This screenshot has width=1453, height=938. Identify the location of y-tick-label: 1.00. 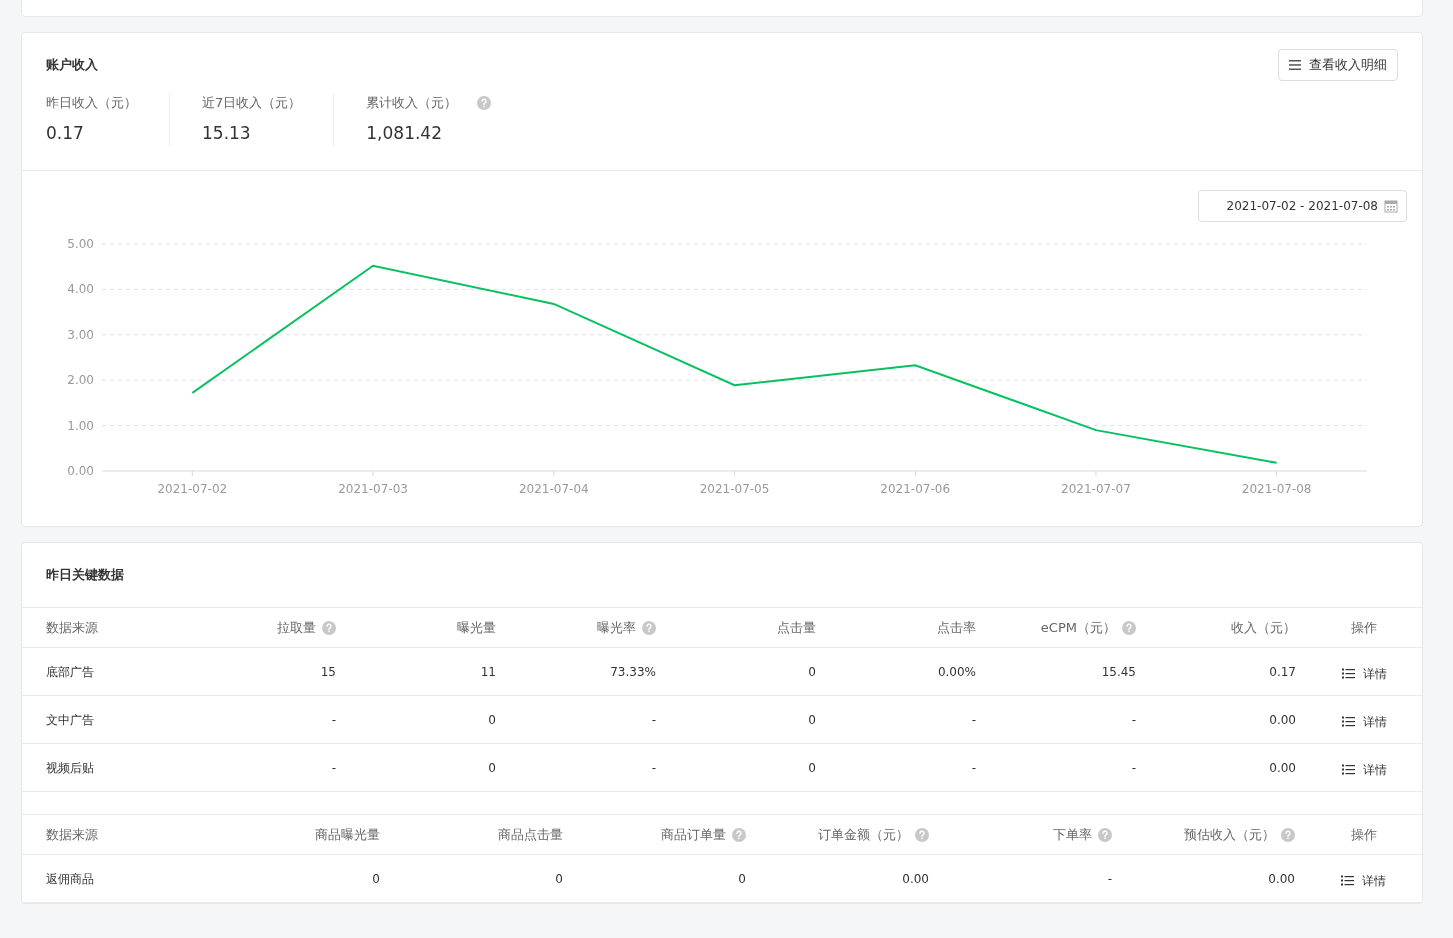
(80, 425).